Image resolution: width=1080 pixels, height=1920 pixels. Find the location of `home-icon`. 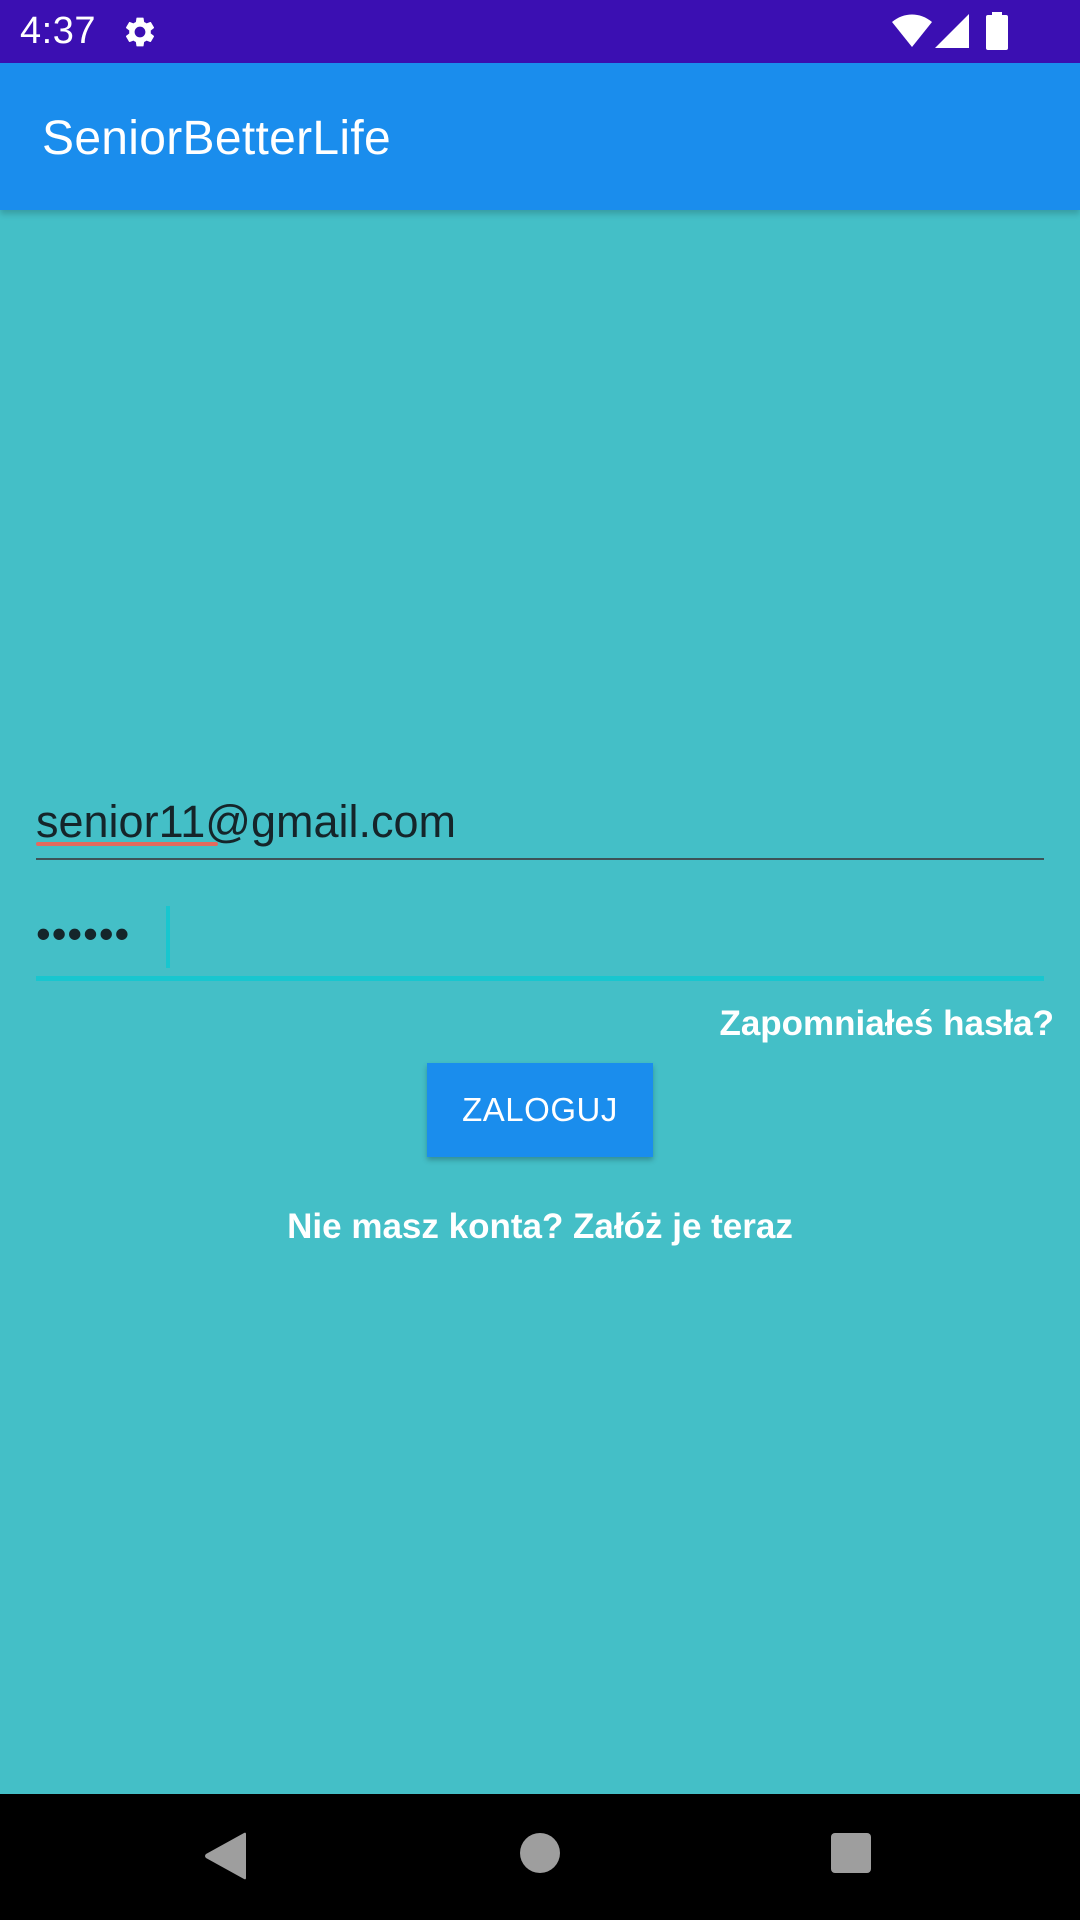

home-icon is located at coordinates (540, 1853).